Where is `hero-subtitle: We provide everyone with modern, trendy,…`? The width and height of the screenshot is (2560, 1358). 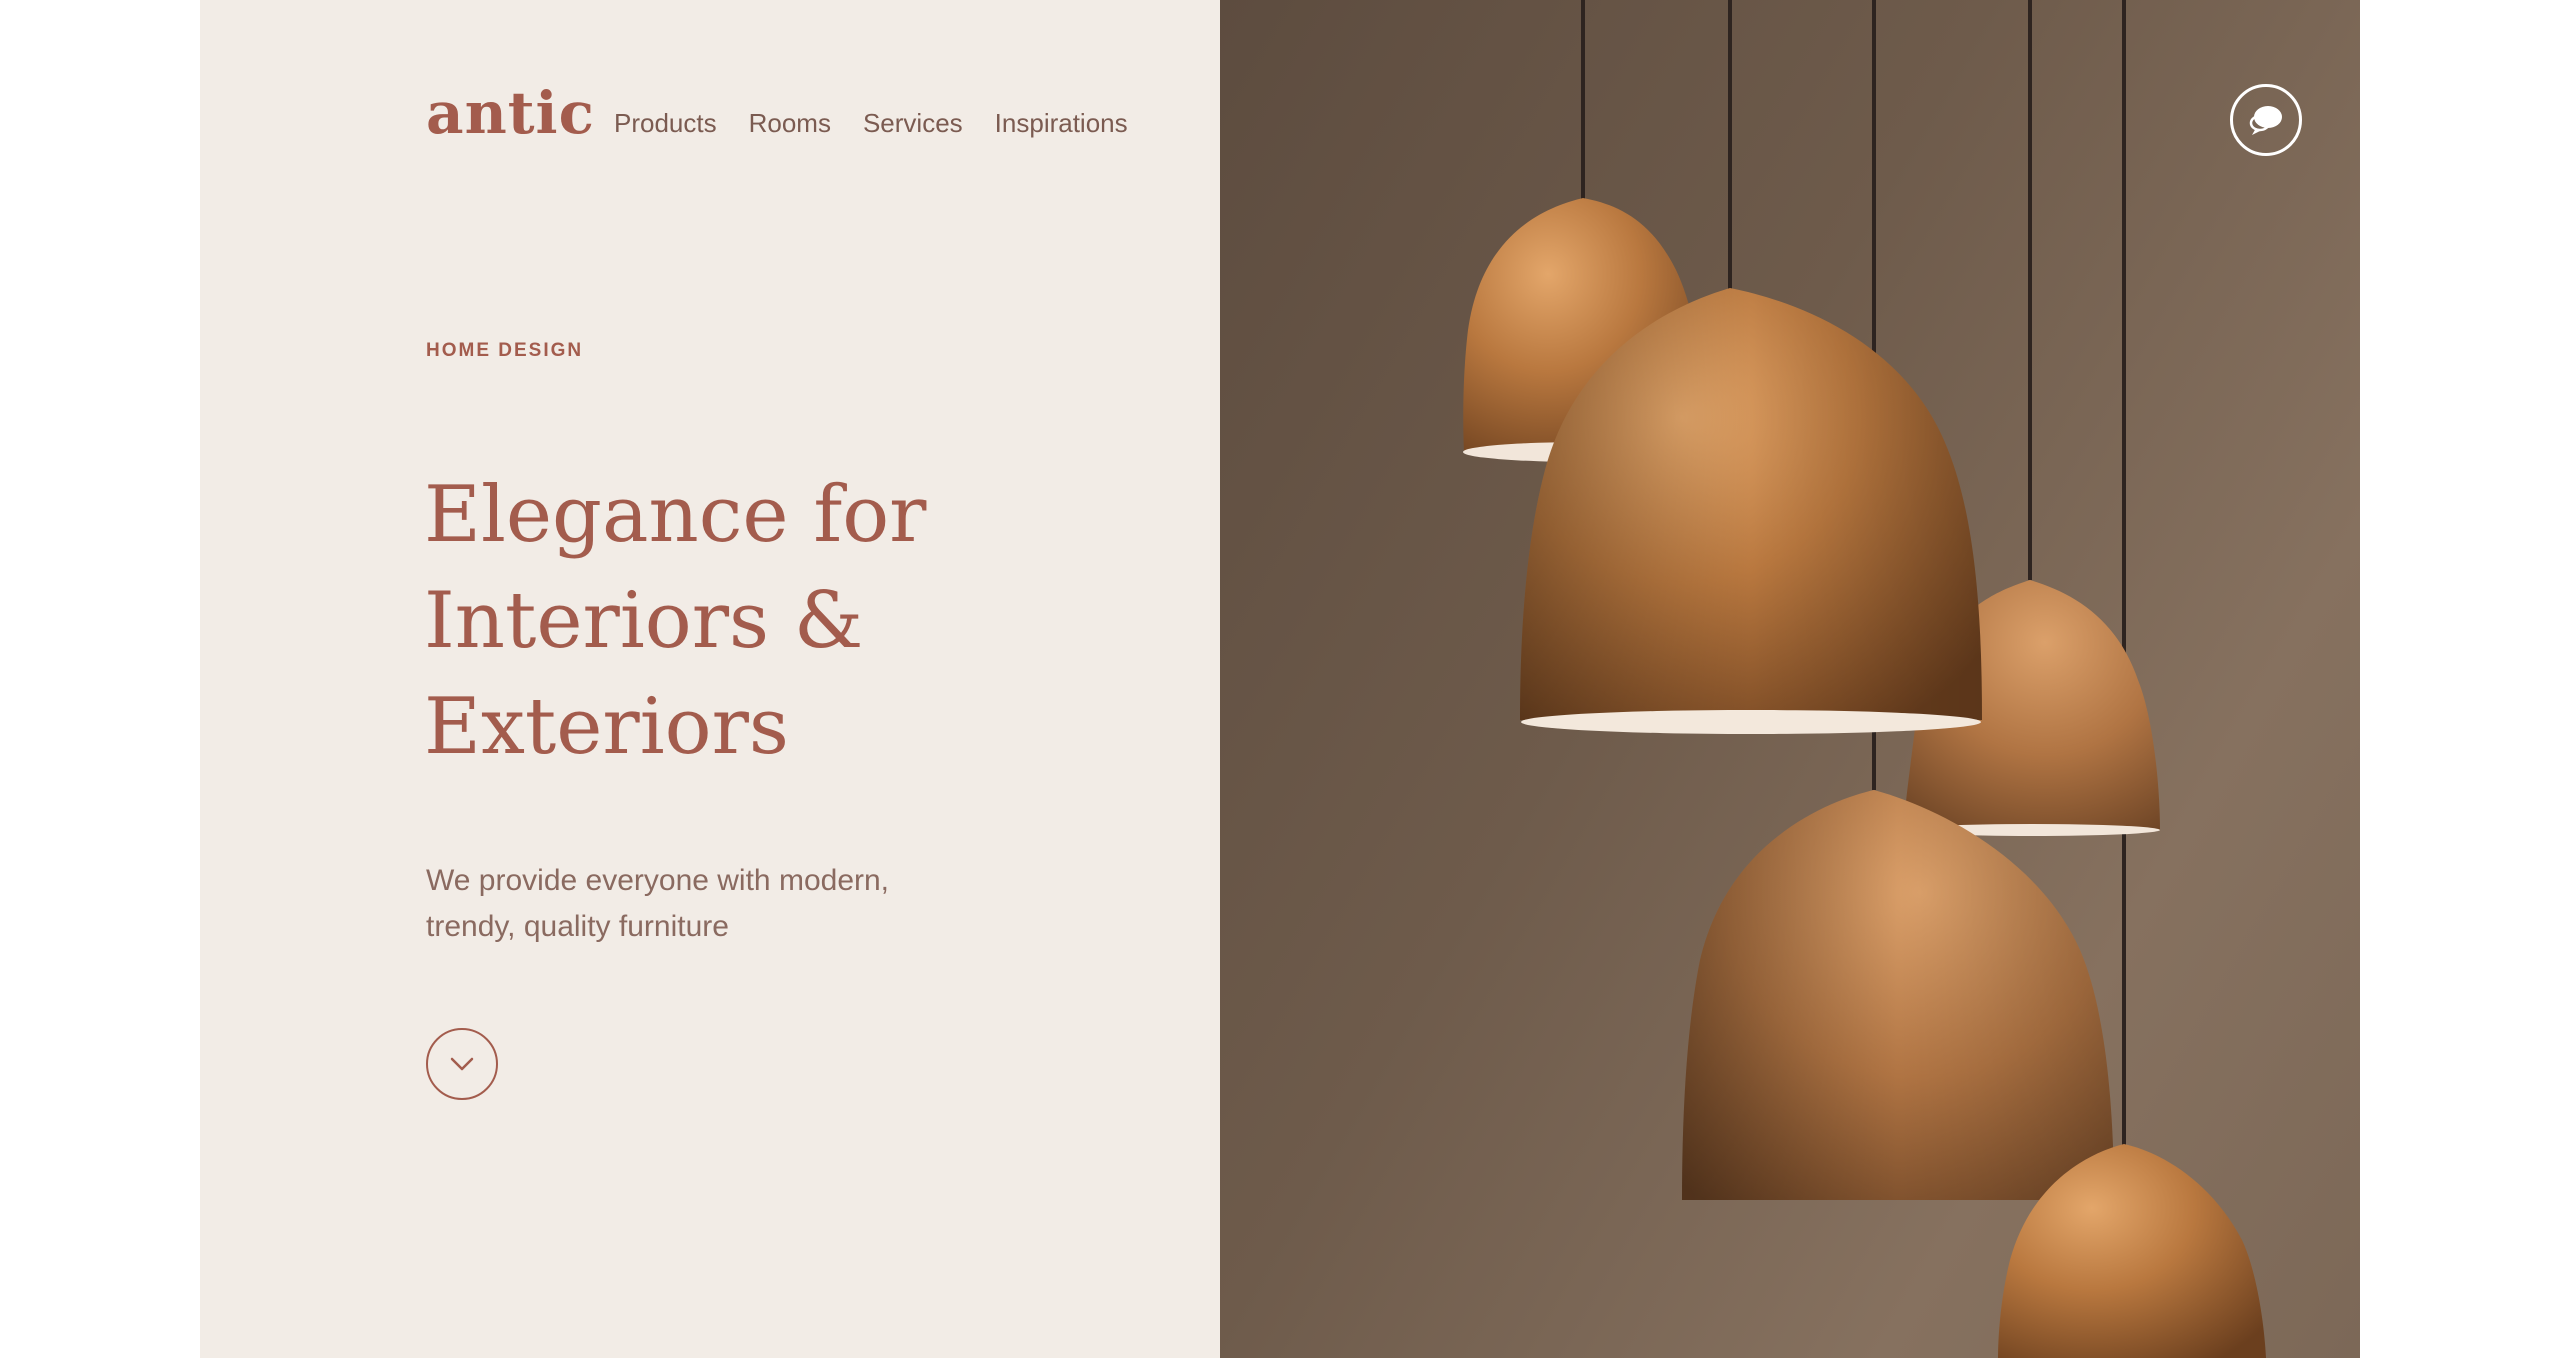 hero-subtitle: We provide everyone with modern, trendy,… is located at coordinates (706, 904).